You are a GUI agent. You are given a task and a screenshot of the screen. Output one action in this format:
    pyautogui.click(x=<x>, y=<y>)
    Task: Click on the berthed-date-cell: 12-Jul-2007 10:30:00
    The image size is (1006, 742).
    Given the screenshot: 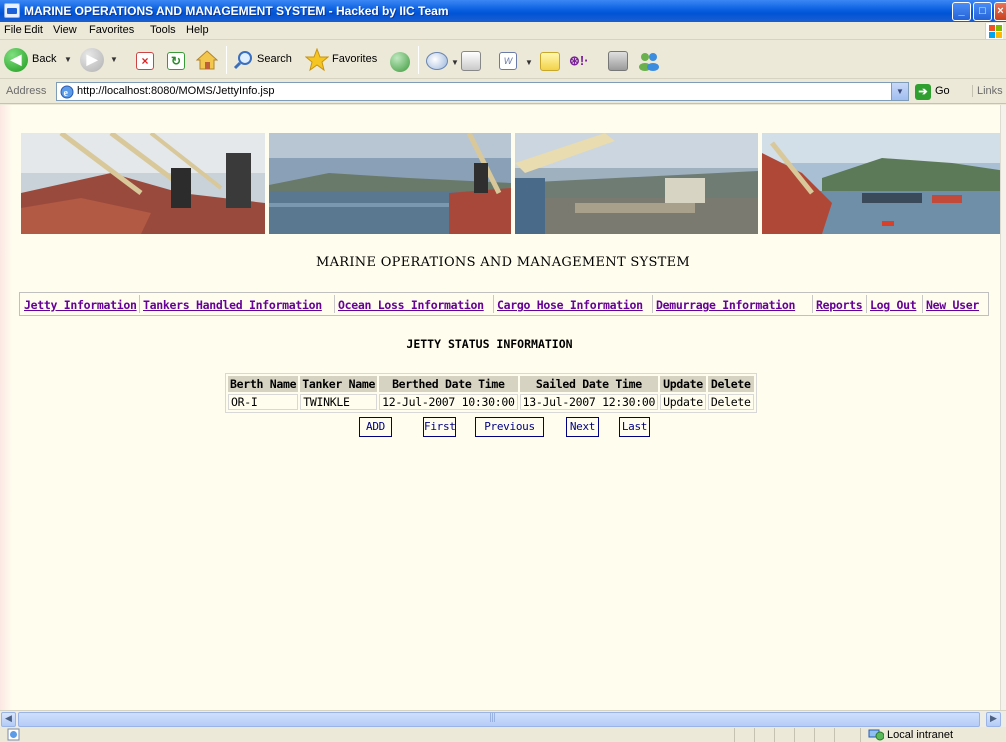 What is the action you would take?
    pyautogui.click(x=448, y=402)
    